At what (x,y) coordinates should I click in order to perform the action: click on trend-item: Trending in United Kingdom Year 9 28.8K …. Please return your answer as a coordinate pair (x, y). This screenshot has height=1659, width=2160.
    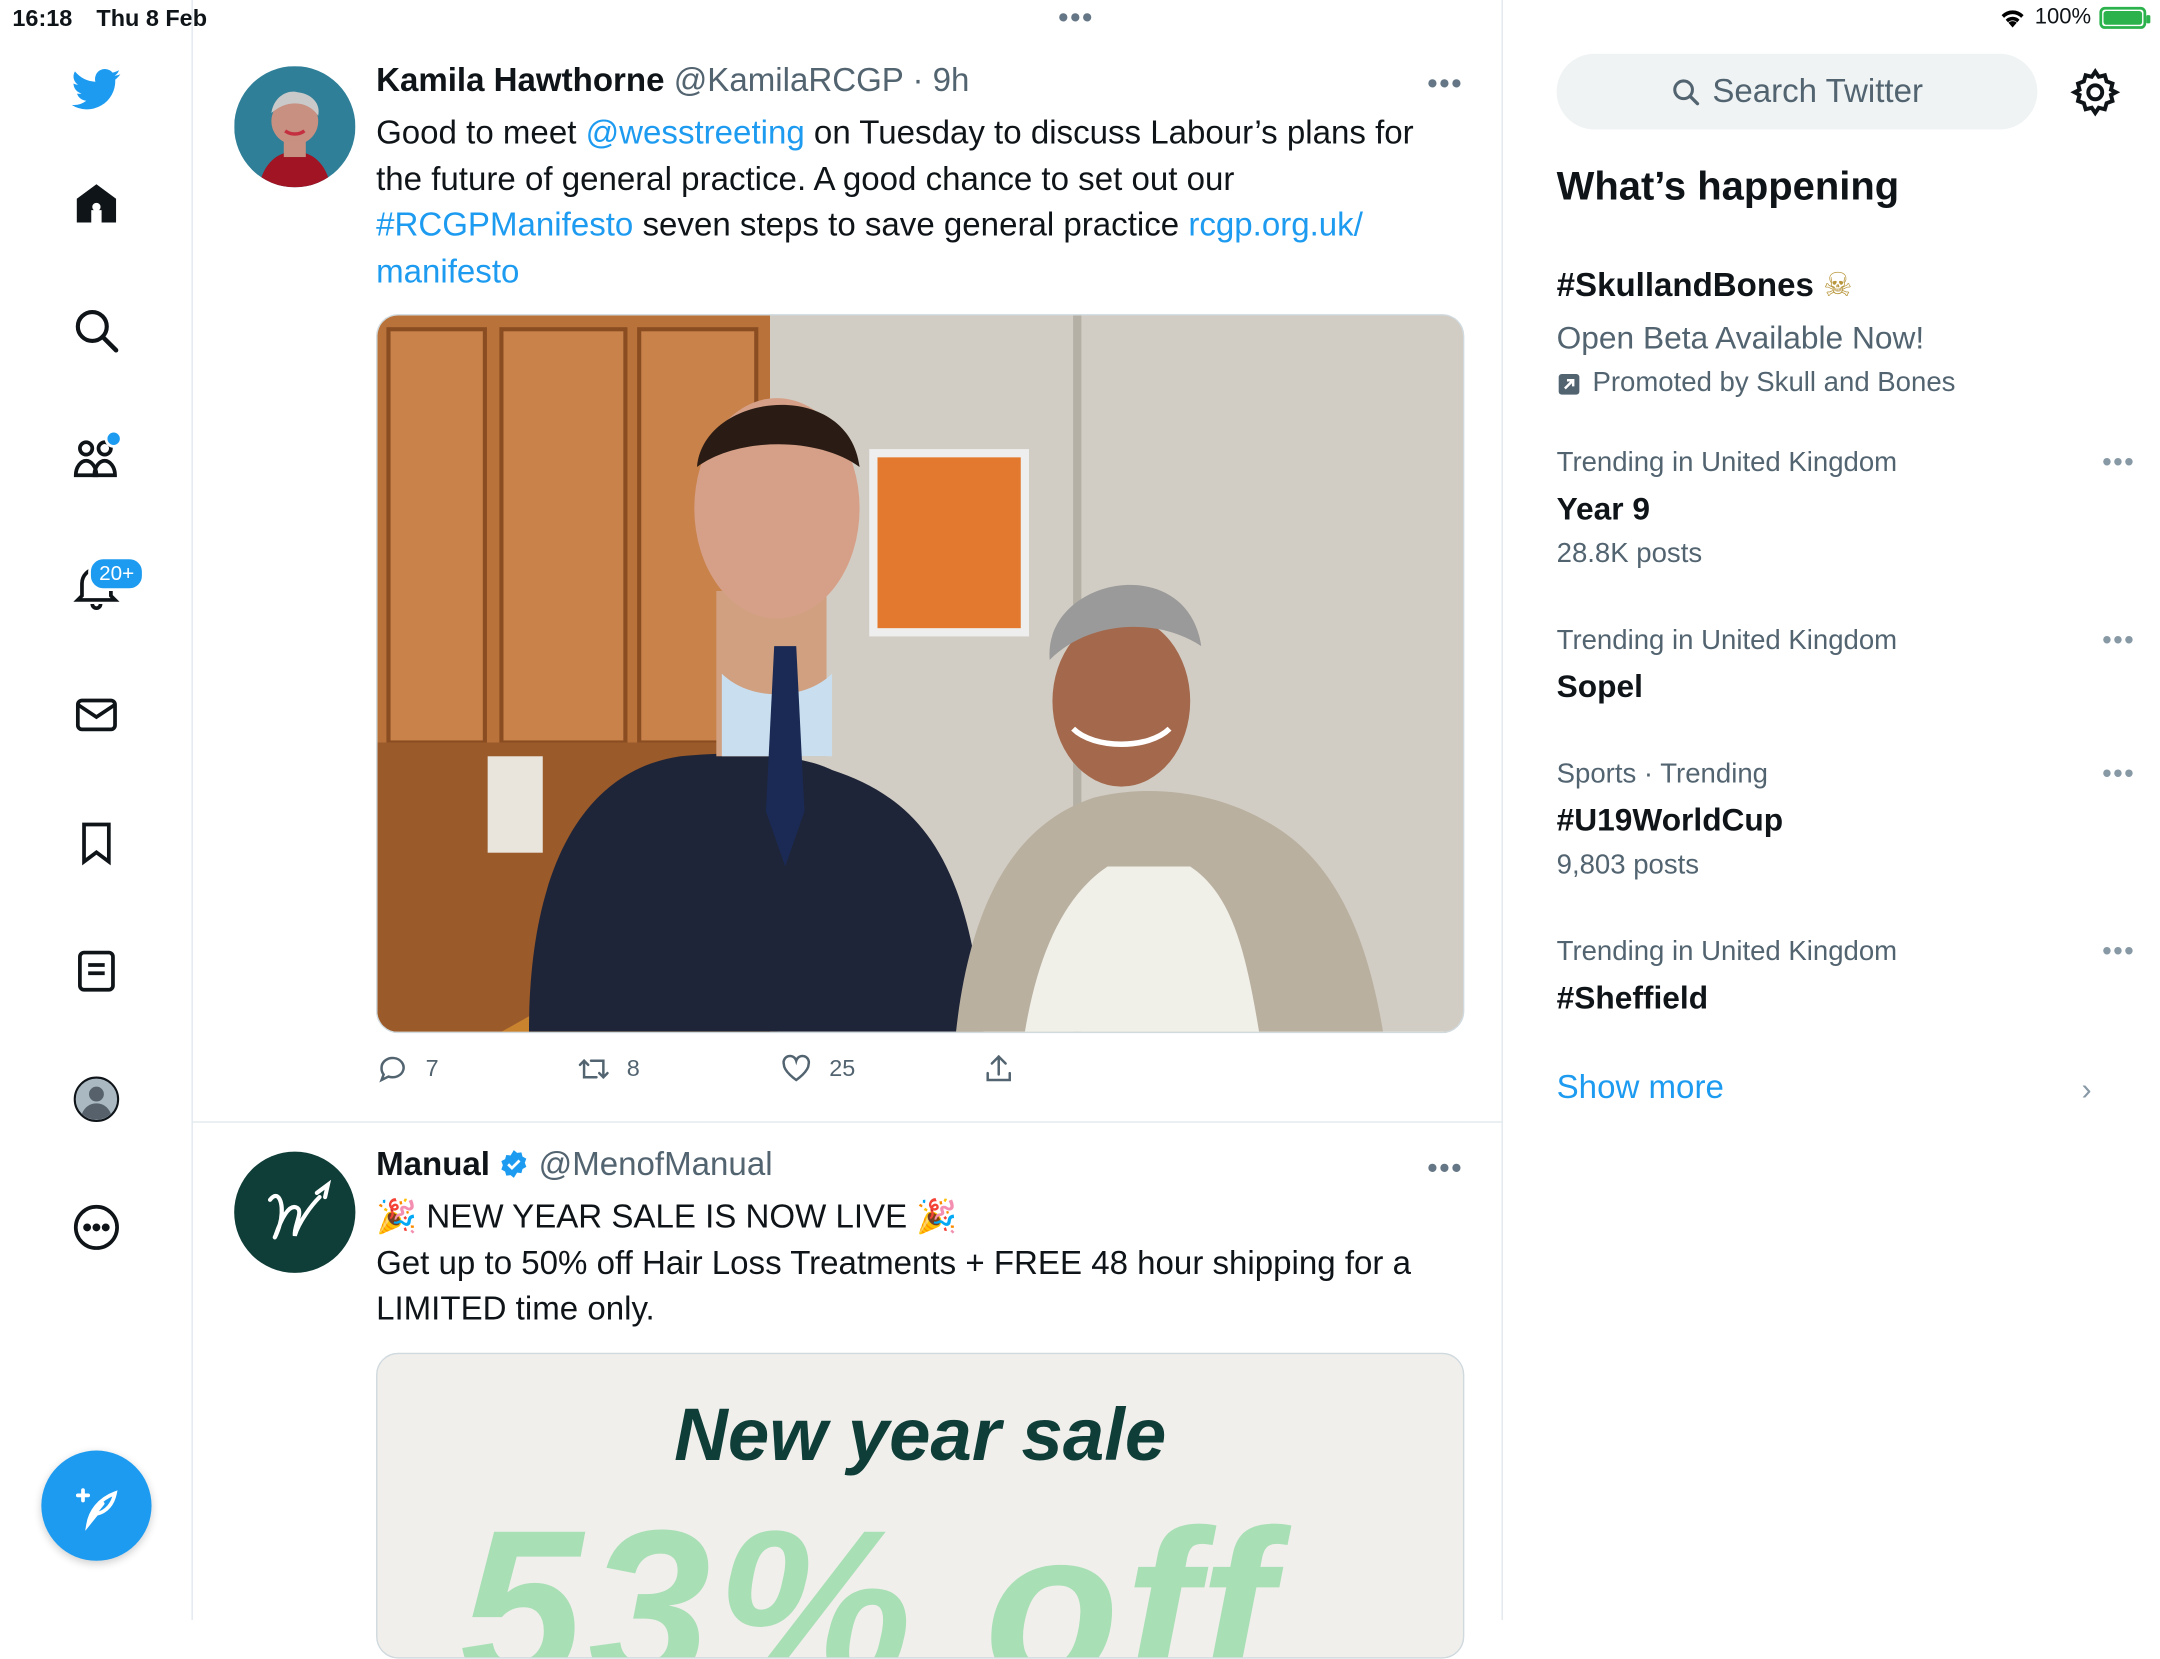
    Looking at the image, I should click on (1846, 509).